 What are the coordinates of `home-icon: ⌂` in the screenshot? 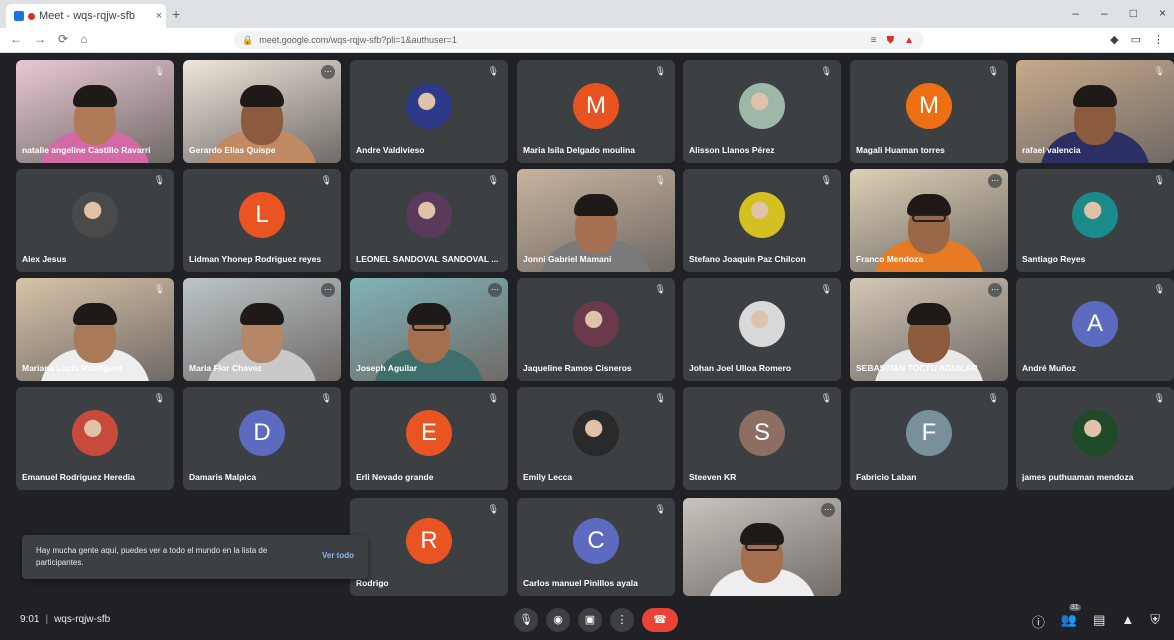 It's located at (83, 39).